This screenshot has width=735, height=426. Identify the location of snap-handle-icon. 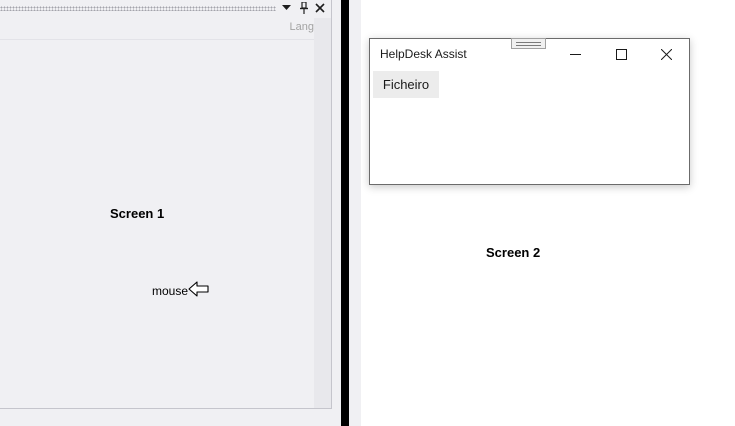
(528, 43).